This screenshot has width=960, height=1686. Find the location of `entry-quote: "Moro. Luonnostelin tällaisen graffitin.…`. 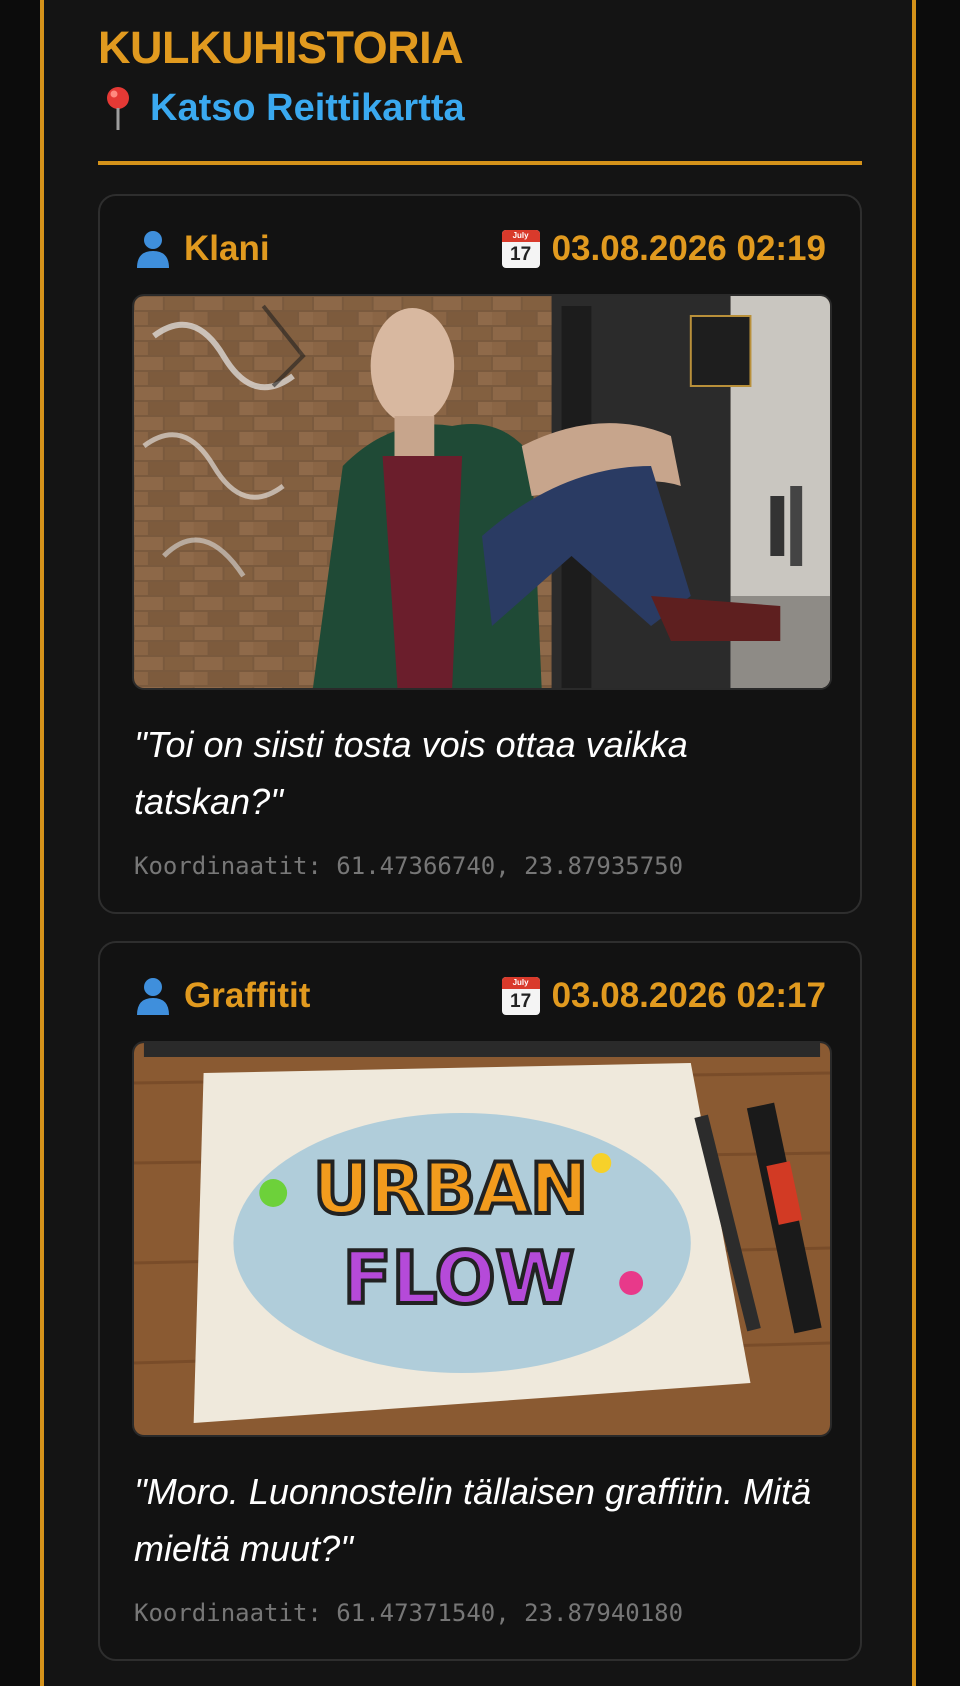

entry-quote: "Moro. Luonnostelin tällaisen graffitin.… is located at coordinates (473, 1520).